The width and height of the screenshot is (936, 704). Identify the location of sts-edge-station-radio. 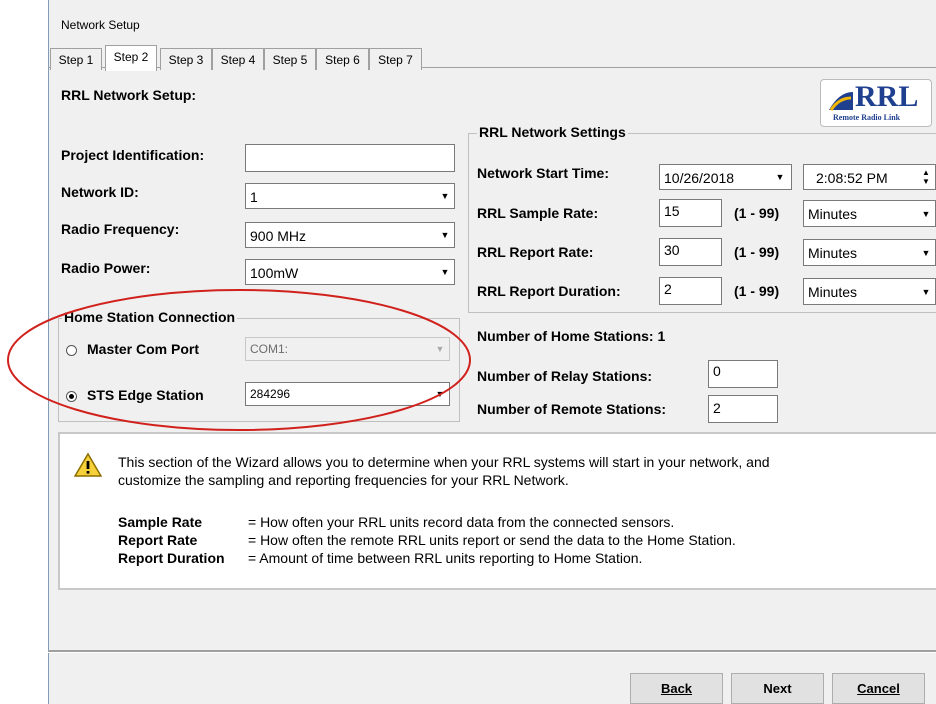
(71, 396).